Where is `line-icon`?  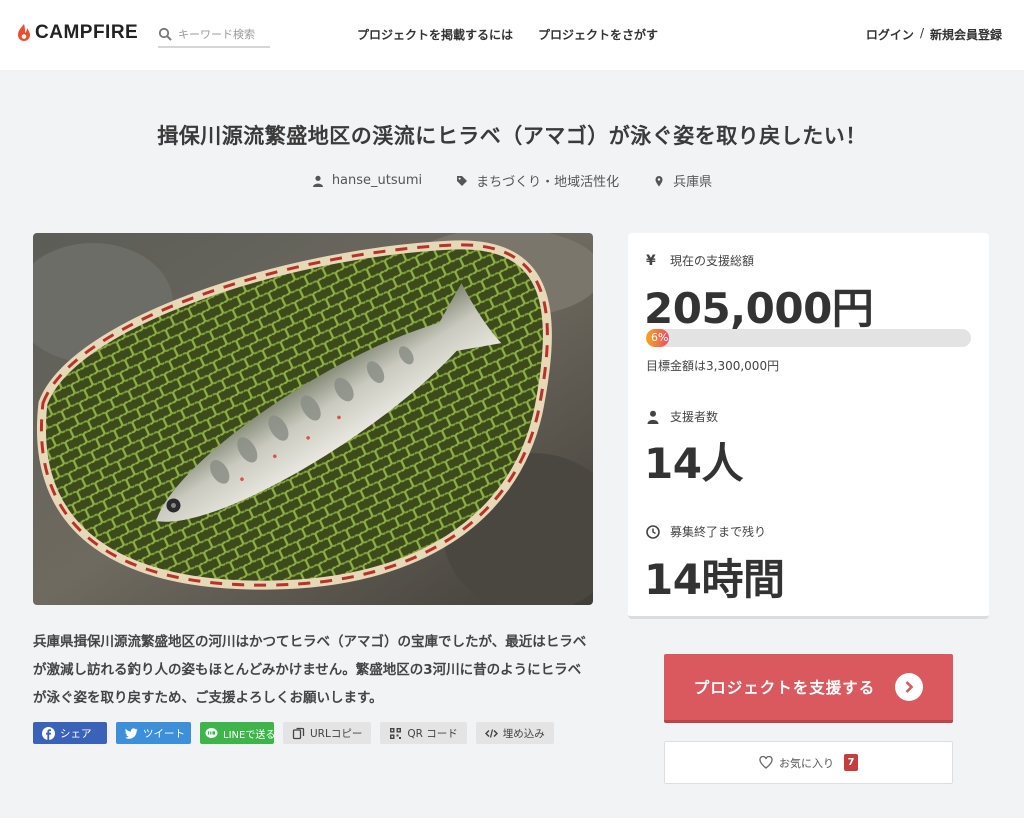
line-icon is located at coordinates (211, 732).